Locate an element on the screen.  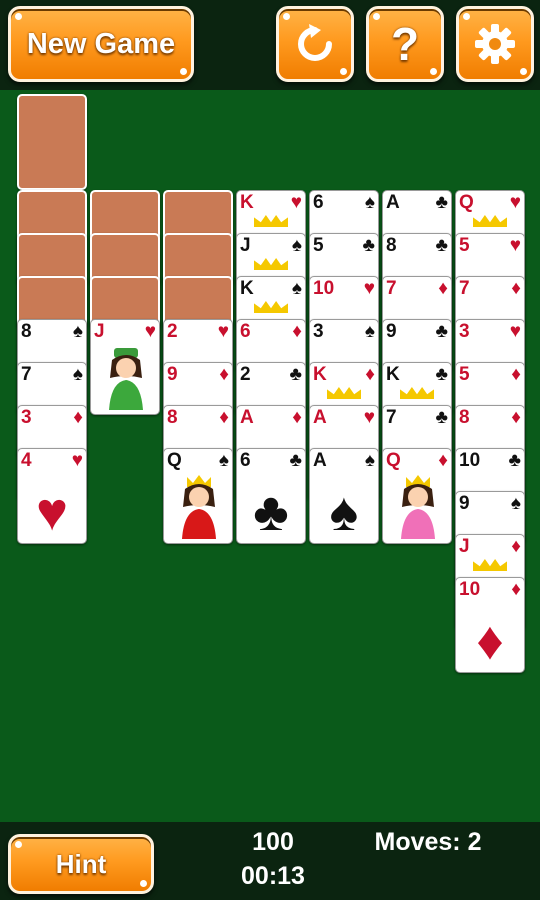
playing-card: Q ♦ is located at coordinates (417, 496).